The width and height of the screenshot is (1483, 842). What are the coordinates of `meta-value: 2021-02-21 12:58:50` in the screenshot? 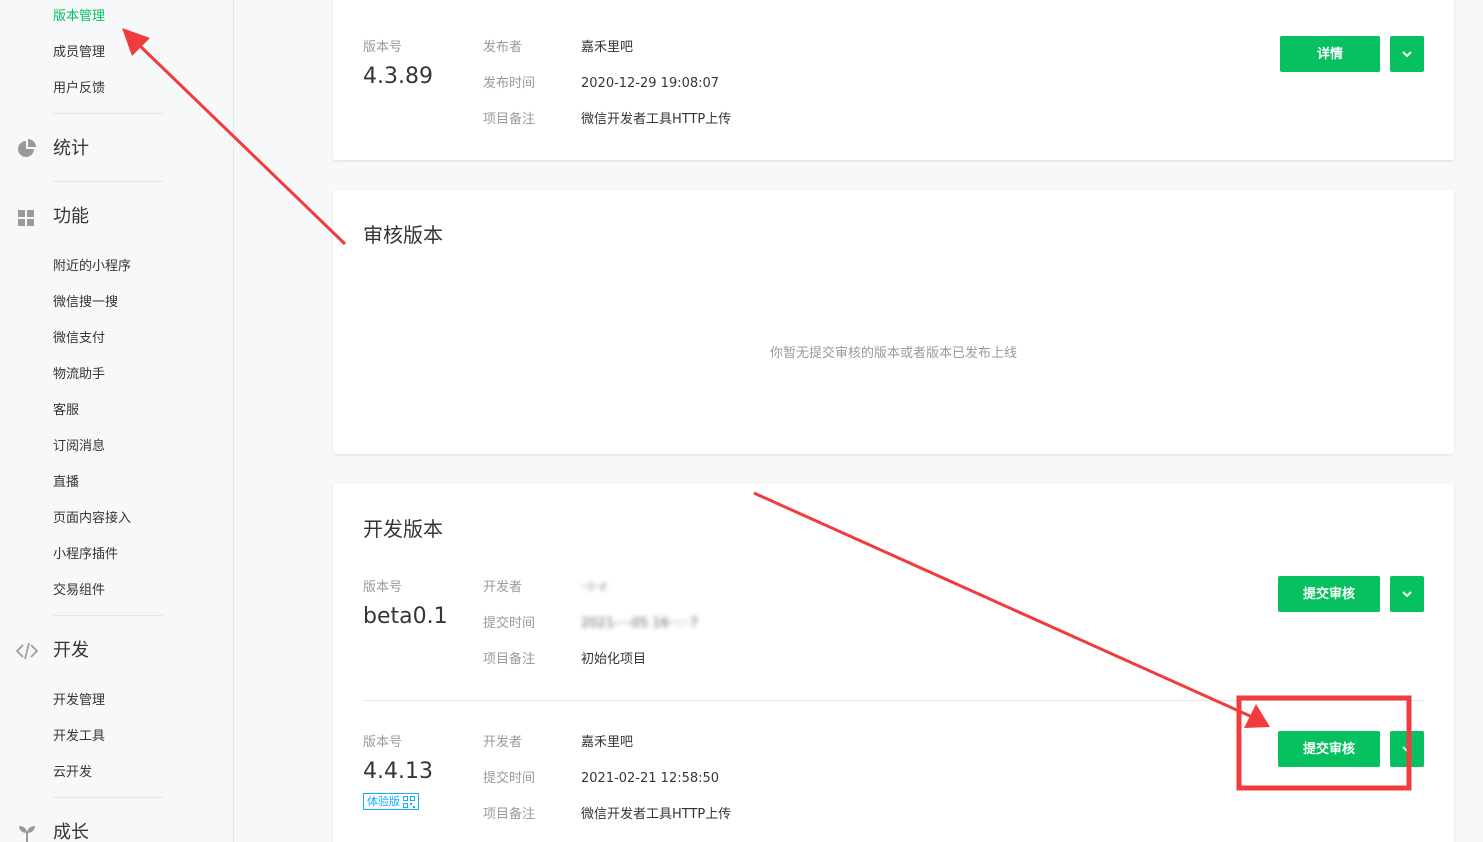 It's located at (650, 778).